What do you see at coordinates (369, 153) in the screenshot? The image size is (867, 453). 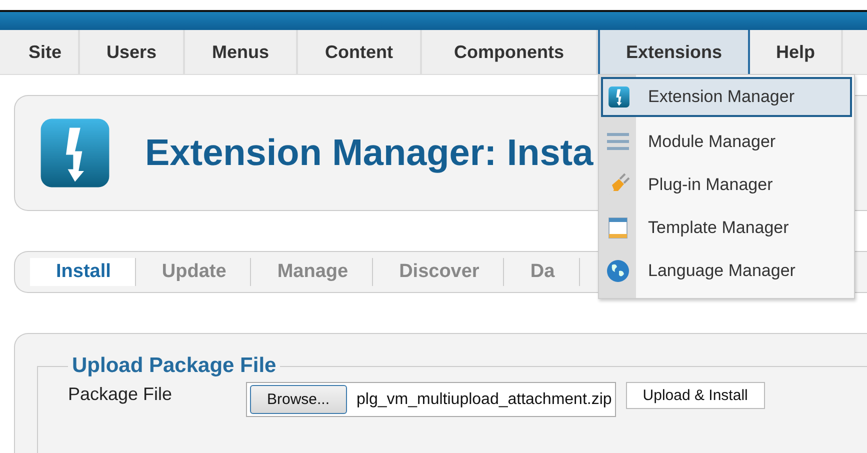 I see `page-title: Extension Manager: Insta` at bounding box center [369, 153].